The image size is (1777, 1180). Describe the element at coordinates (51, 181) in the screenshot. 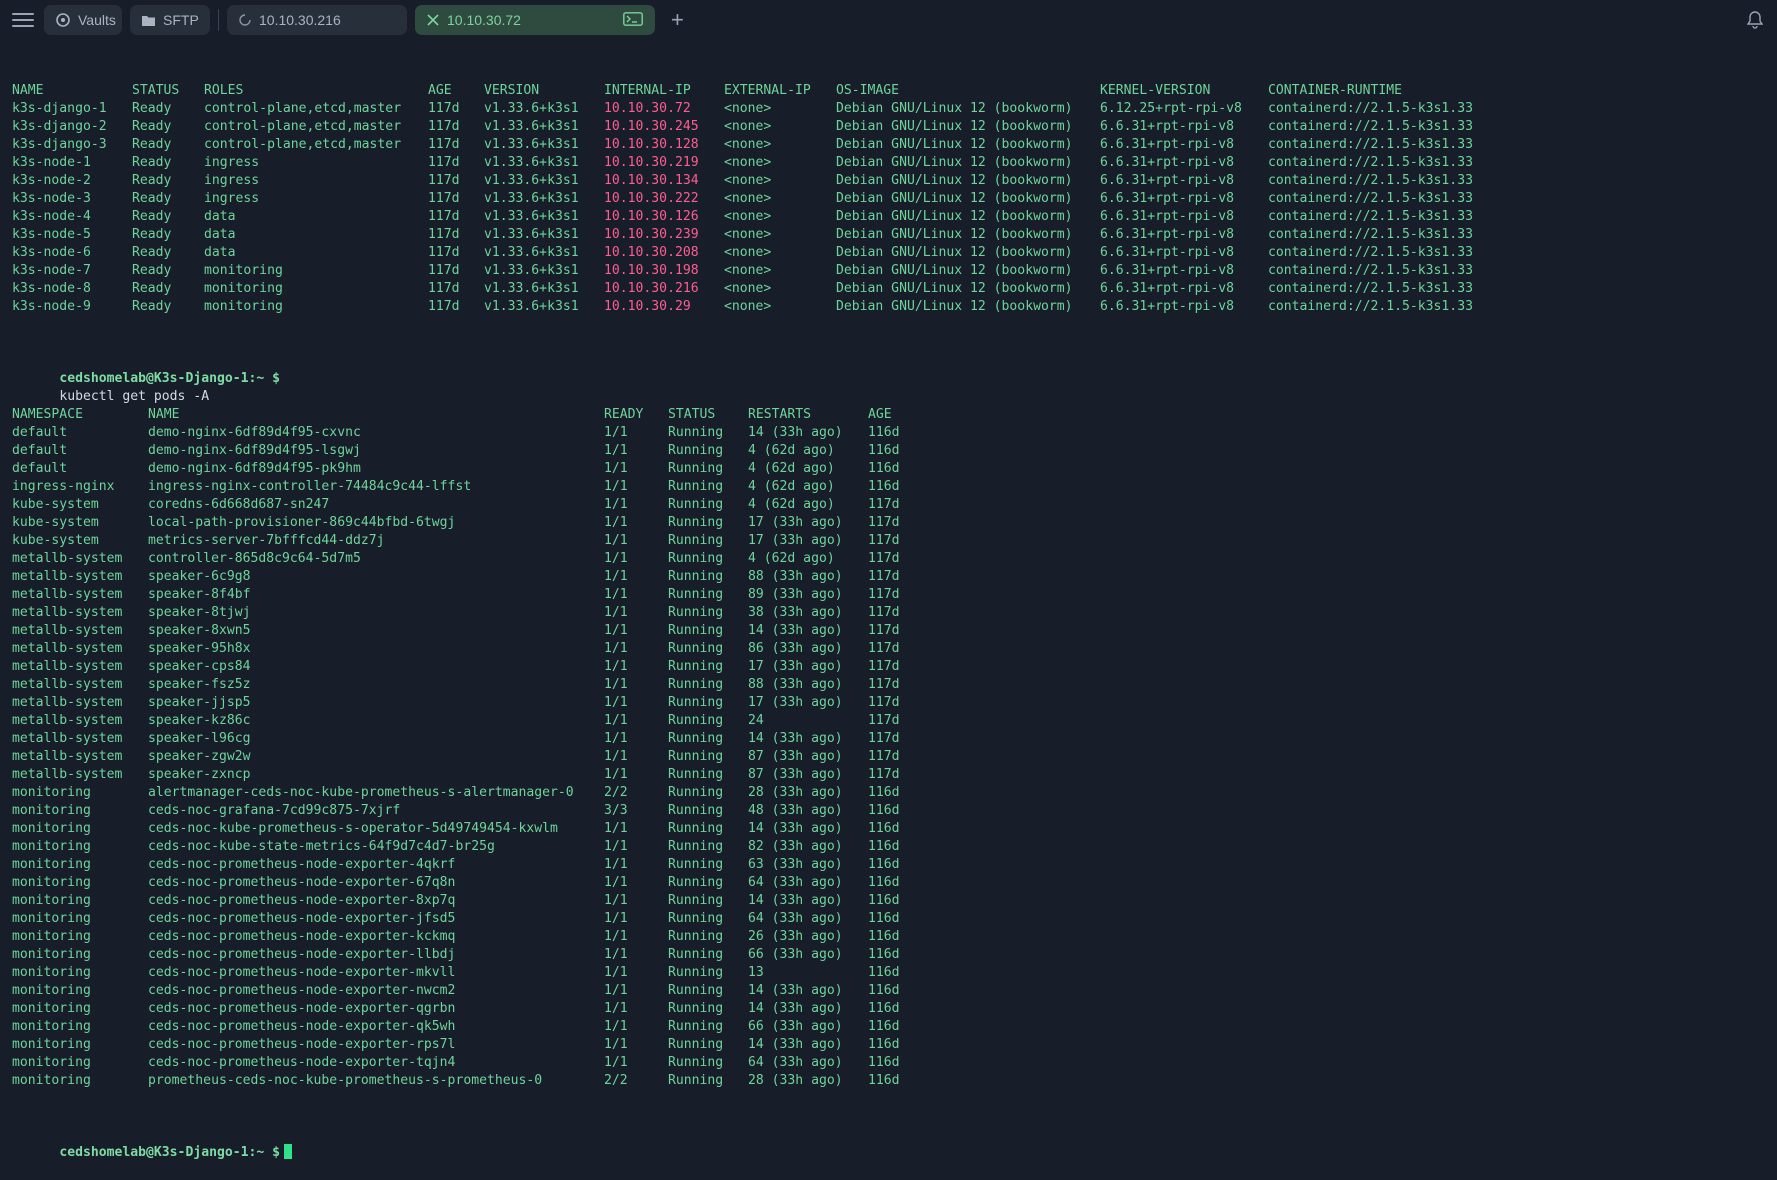

I see `cell: k3s-node-2` at that location.